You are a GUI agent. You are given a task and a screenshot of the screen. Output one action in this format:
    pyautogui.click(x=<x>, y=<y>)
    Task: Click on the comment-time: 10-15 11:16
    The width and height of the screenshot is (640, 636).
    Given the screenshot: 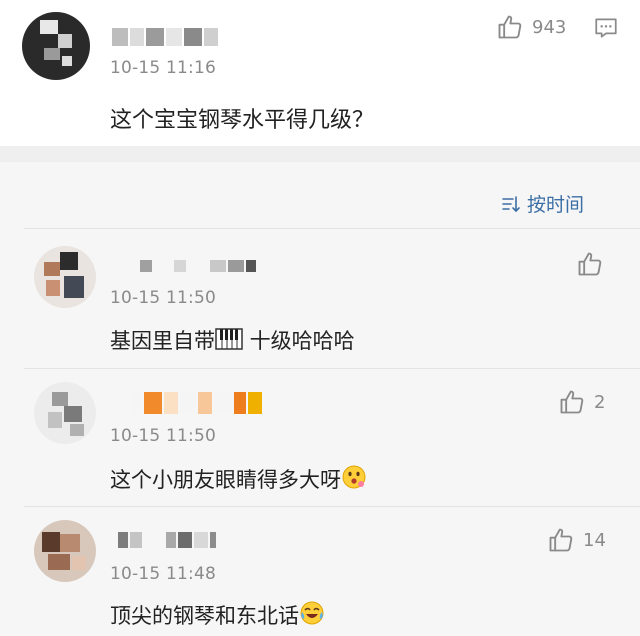 What is the action you would take?
    pyautogui.click(x=163, y=68)
    